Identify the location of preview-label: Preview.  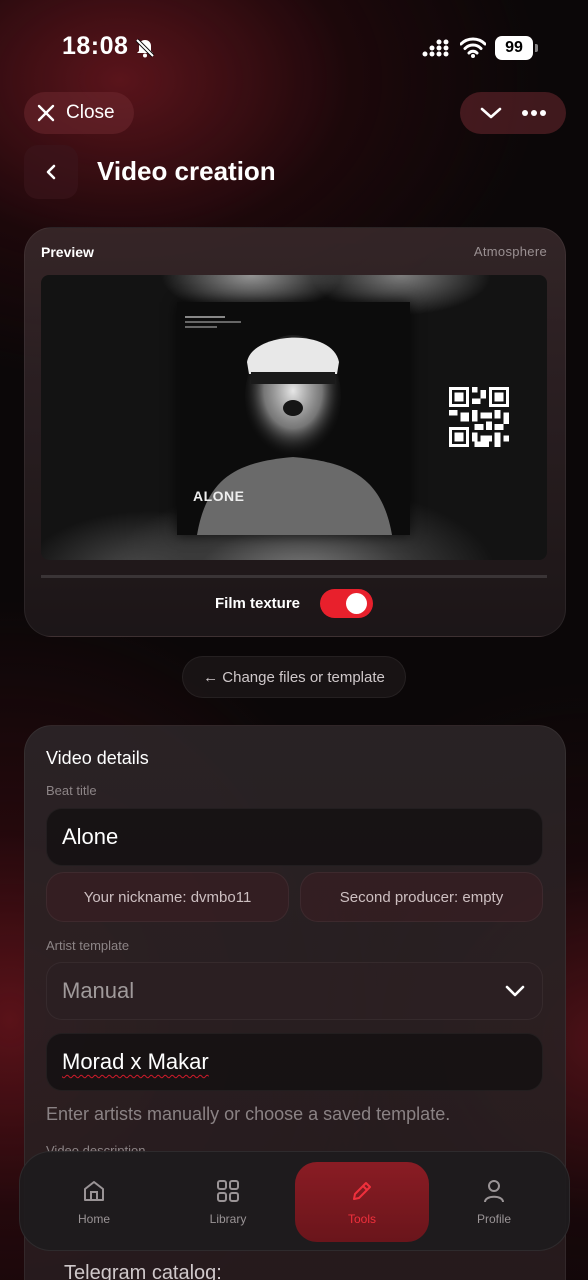
(67, 252).